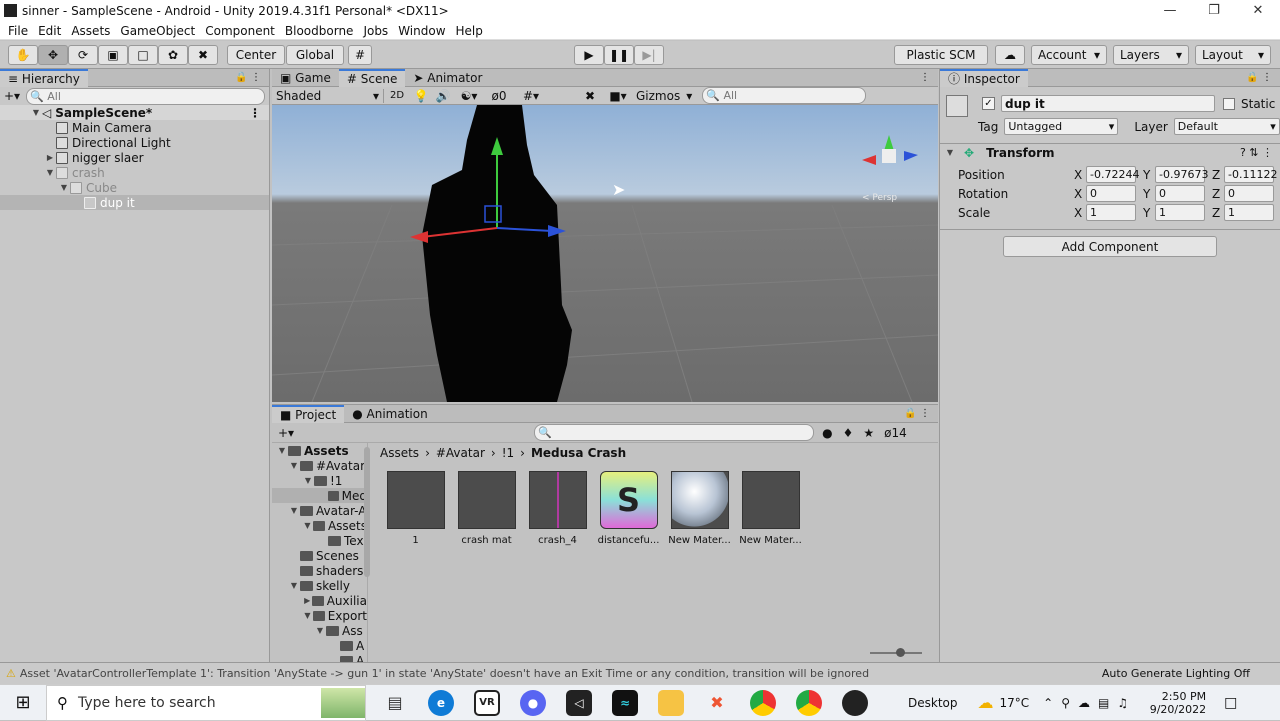 Image resolution: width=1280 pixels, height=721 pixels. What do you see at coordinates (328, 95) in the screenshot?
I see `shading-dropdown: Shaded ▾` at bounding box center [328, 95].